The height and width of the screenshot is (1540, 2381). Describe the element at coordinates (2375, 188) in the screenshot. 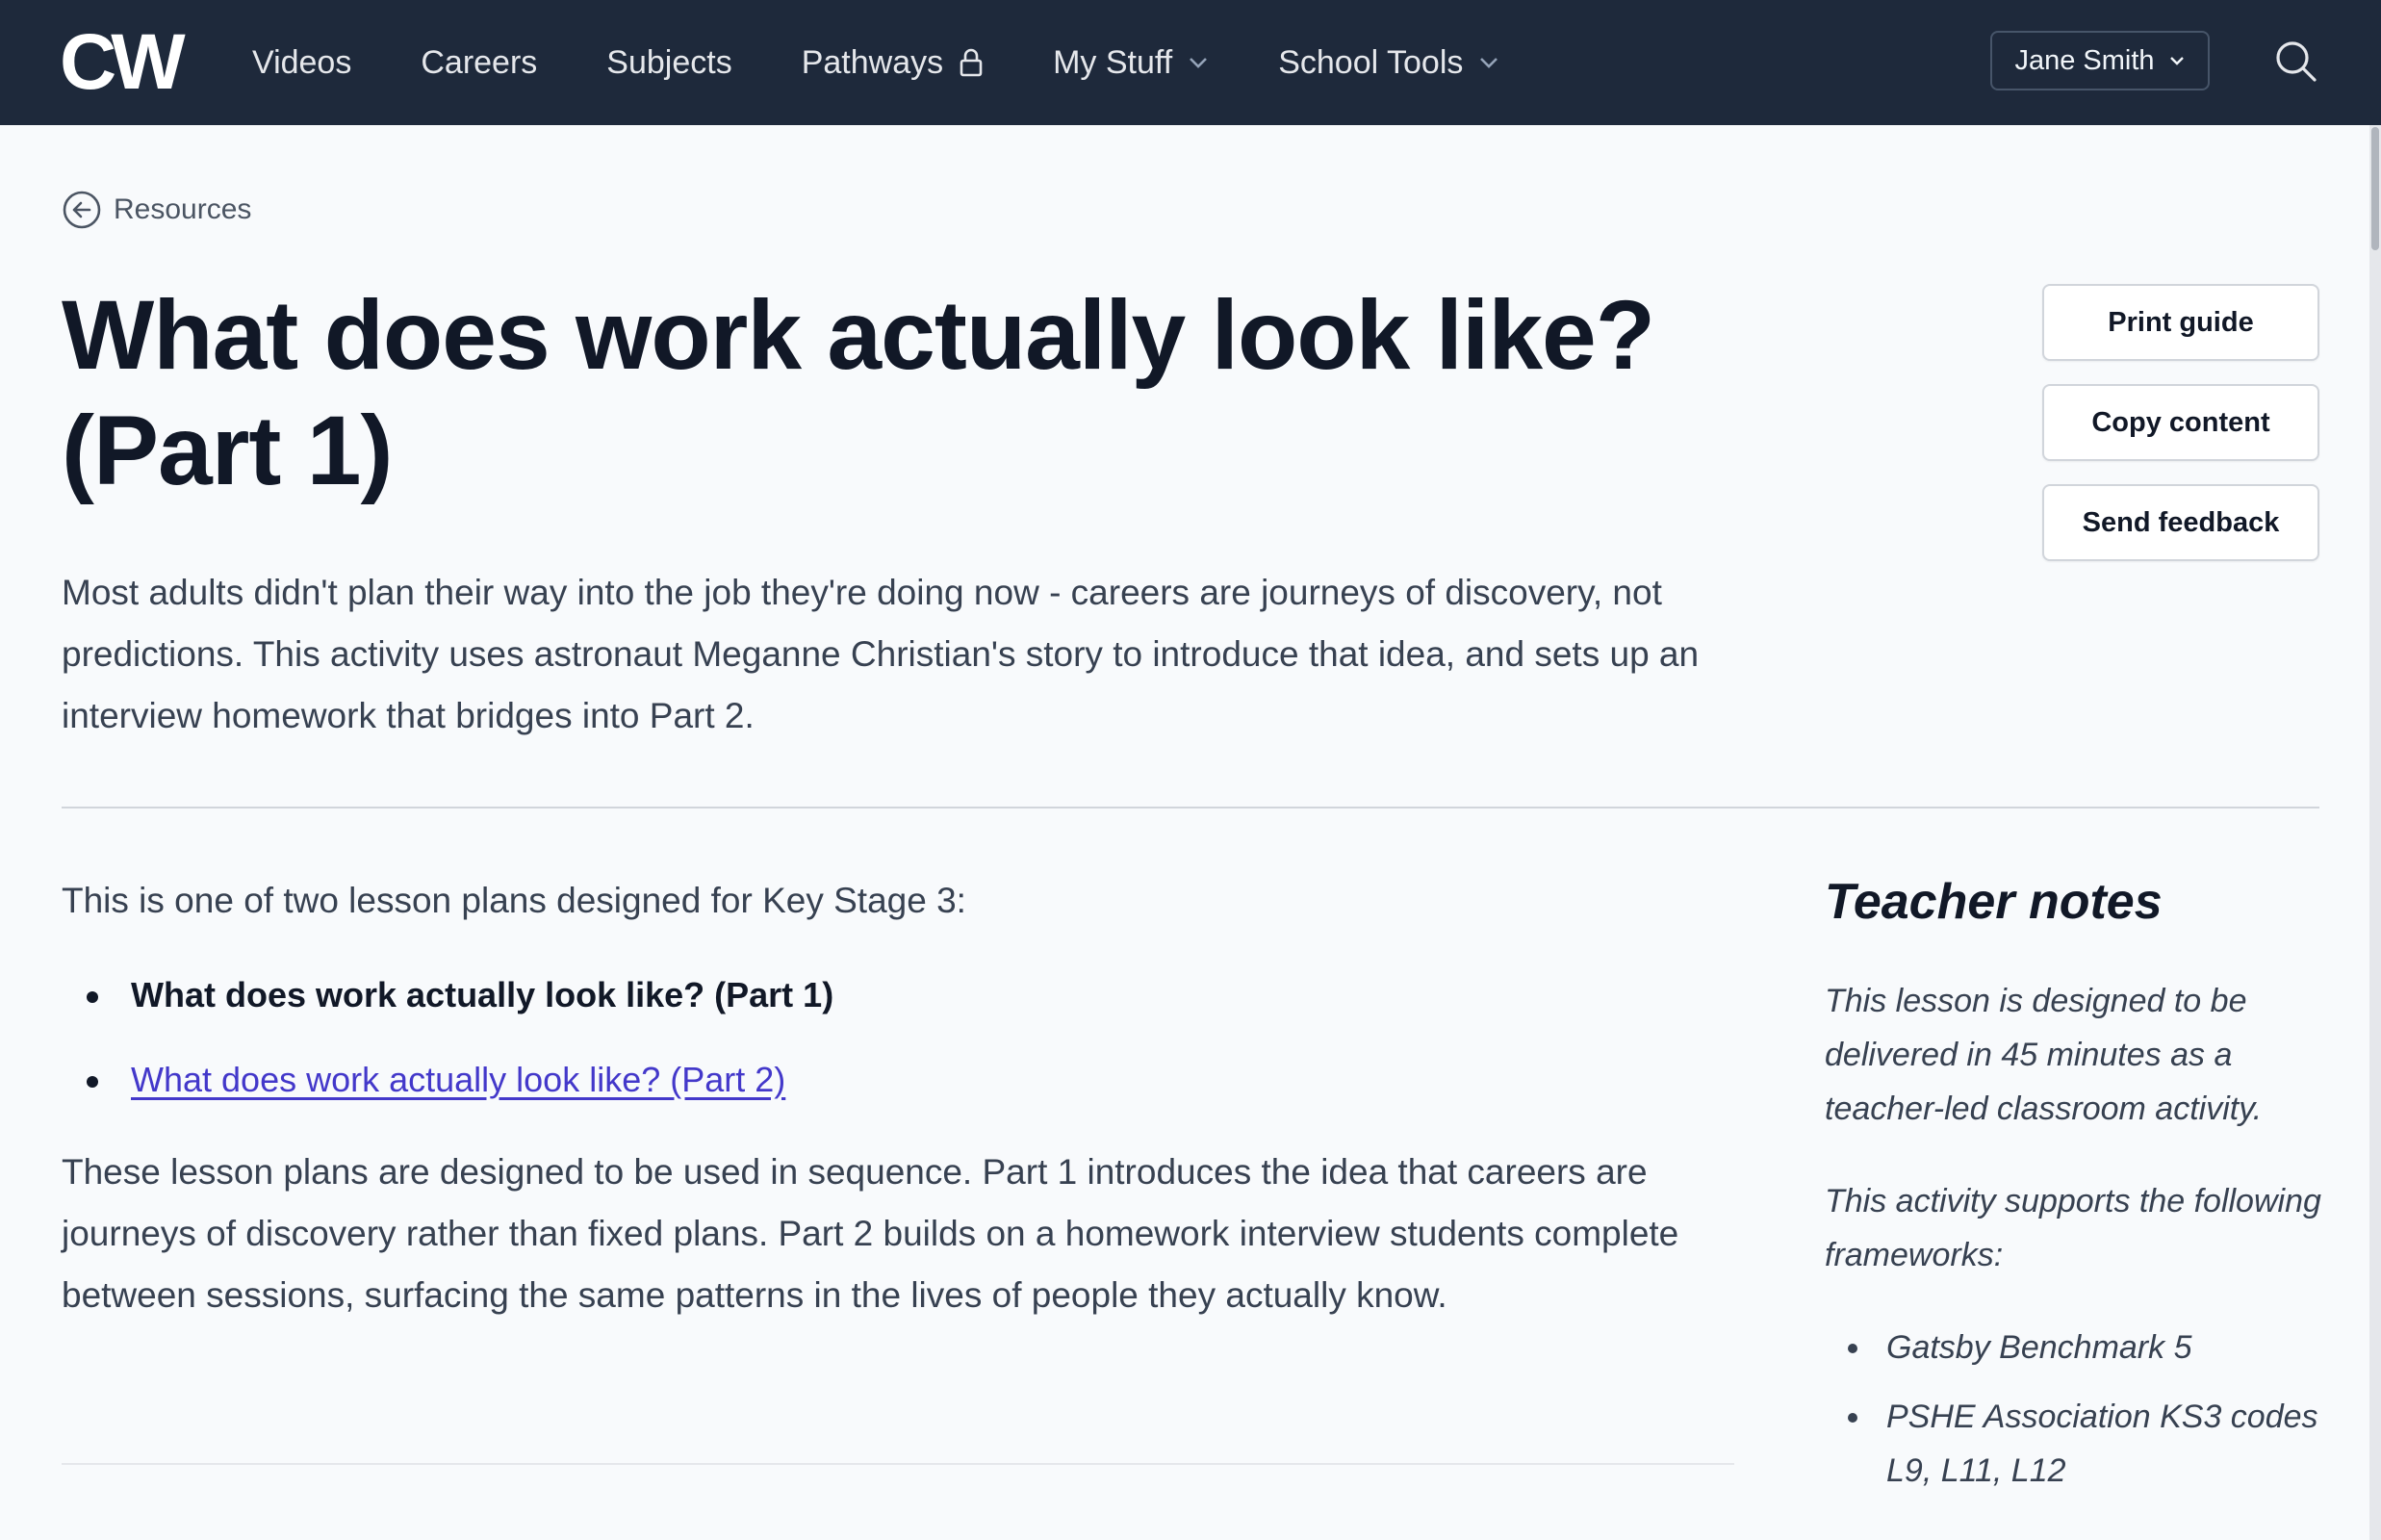

I see `scrollbar-thumb` at that location.